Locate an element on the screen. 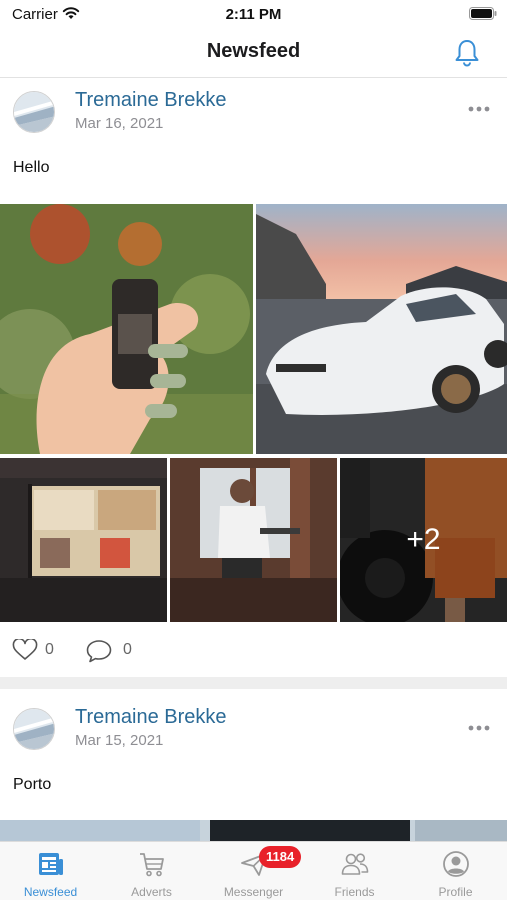 The height and width of the screenshot is (900, 507). post-image-5: +2 is located at coordinates (423, 540).